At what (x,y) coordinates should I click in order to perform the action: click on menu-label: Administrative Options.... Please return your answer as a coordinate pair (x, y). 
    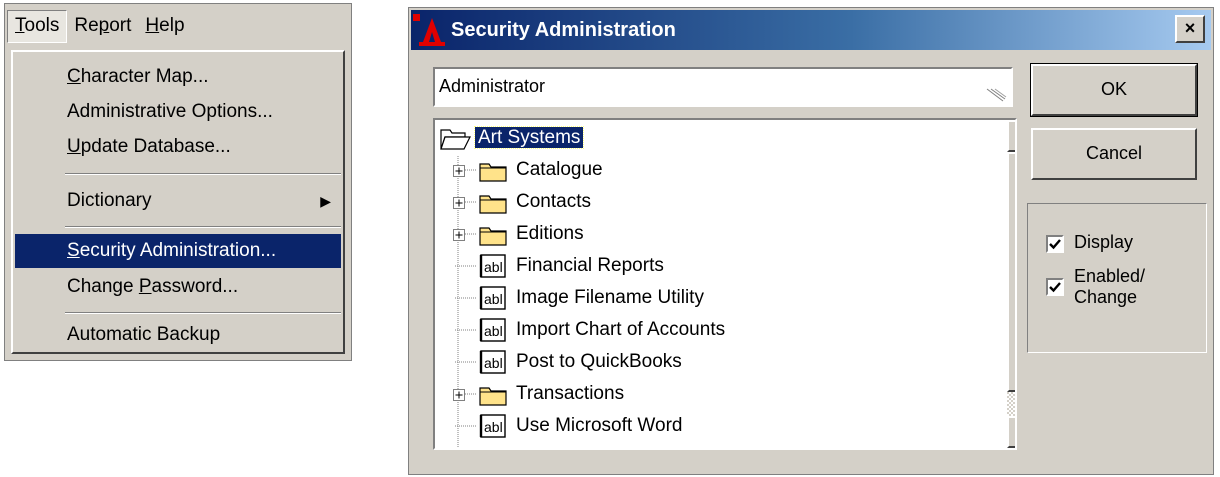
    Looking at the image, I should click on (170, 111).